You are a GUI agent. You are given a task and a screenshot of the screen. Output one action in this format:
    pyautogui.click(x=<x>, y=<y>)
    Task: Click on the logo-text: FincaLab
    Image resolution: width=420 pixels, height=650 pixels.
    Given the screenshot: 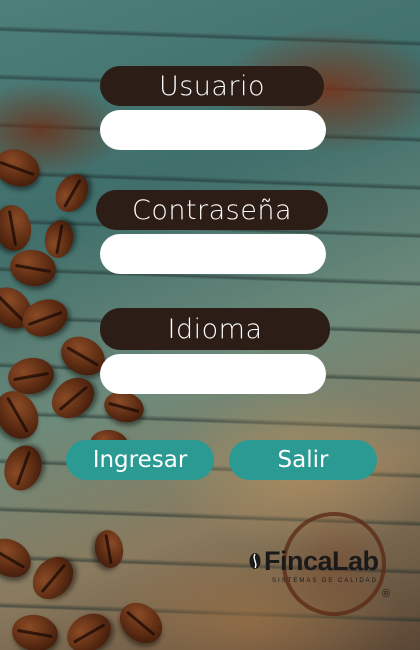 What is the action you would take?
    pyautogui.click(x=321, y=561)
    